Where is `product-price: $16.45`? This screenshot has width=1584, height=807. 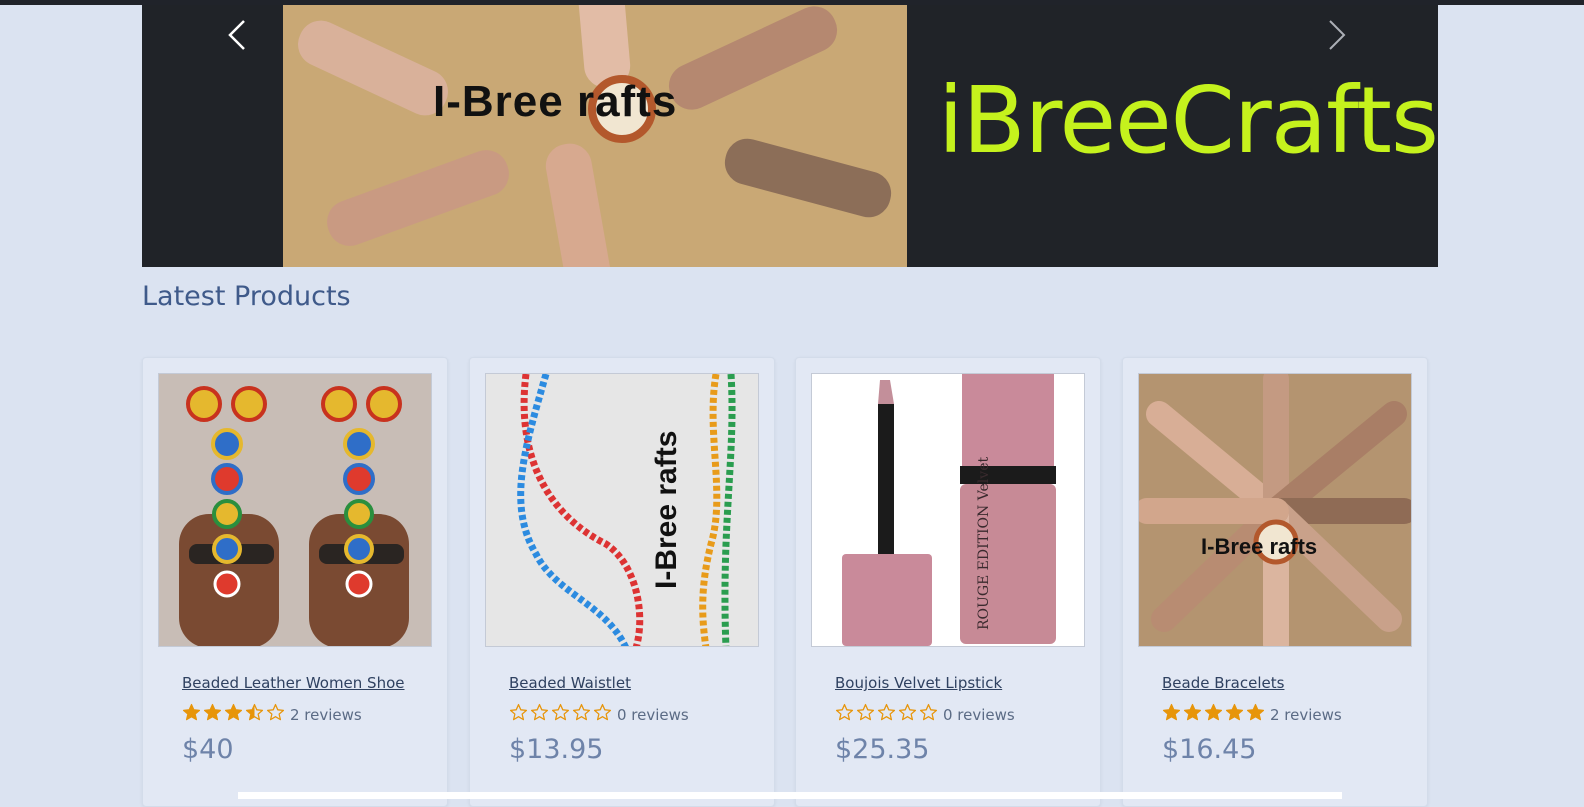 product-price: $16.45 is located at coordinates (1209, 749).